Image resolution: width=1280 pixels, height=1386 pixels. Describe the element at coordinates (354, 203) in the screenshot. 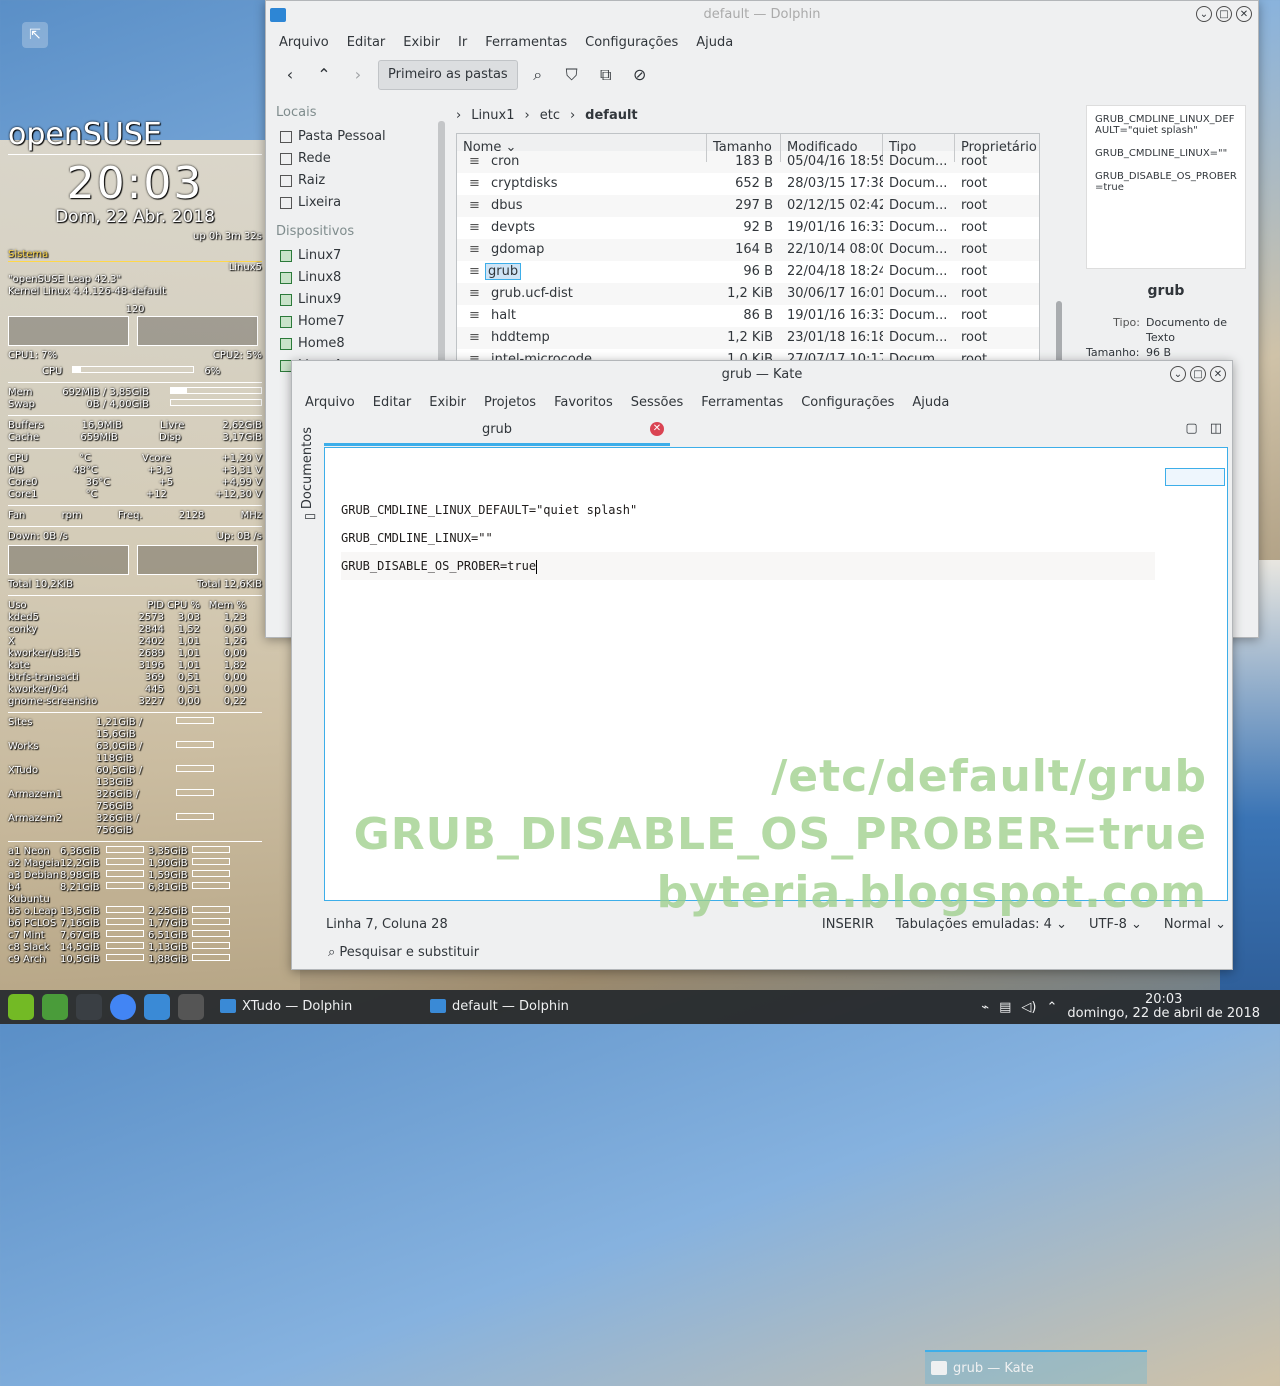

I see `places-item: Lixeira` at that location.